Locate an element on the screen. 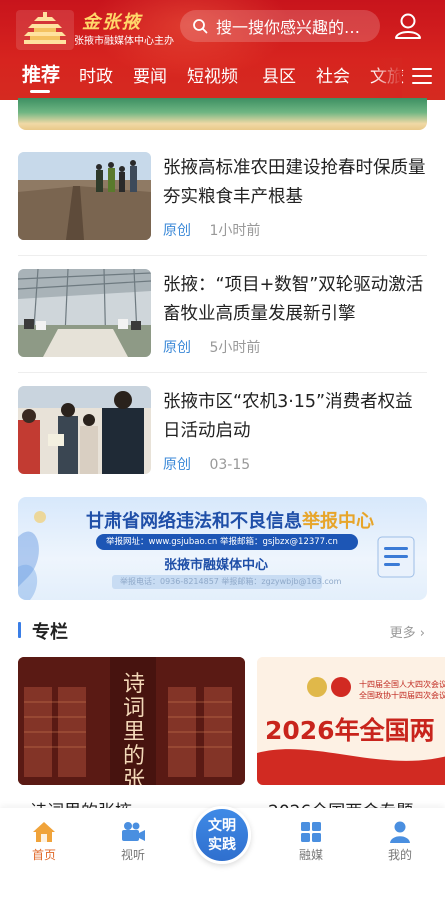  grid-icon is located at coordinates (311, 832).